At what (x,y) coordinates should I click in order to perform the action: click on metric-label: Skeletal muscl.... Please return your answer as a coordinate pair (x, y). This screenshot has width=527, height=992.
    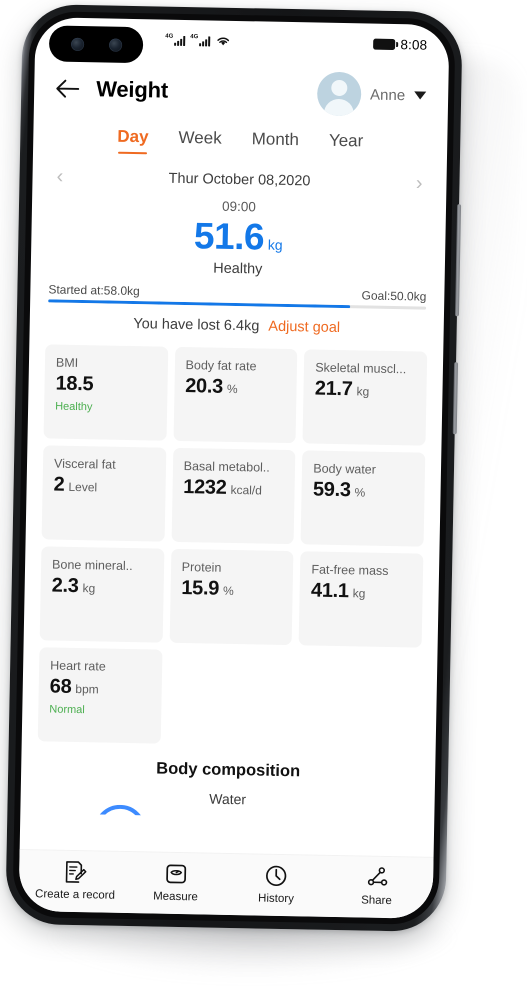
    Looking at the image, I should click on (361, 368).